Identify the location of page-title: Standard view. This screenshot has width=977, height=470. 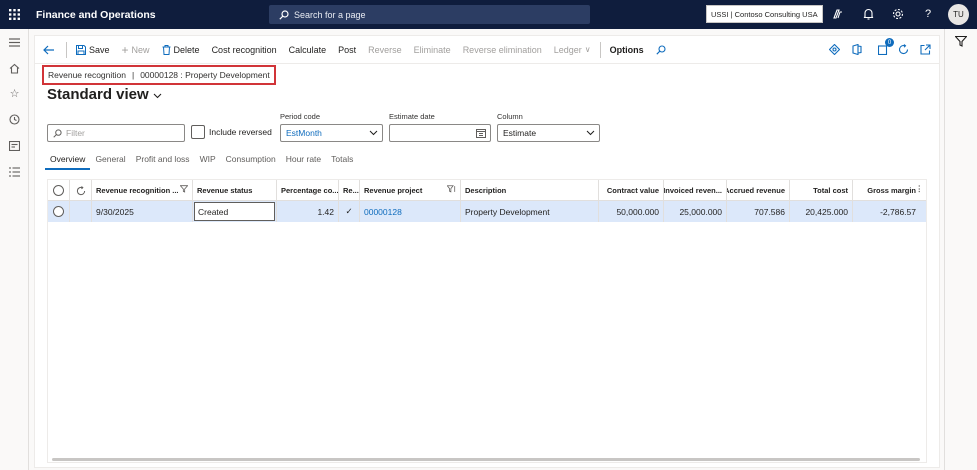
(98, 94).